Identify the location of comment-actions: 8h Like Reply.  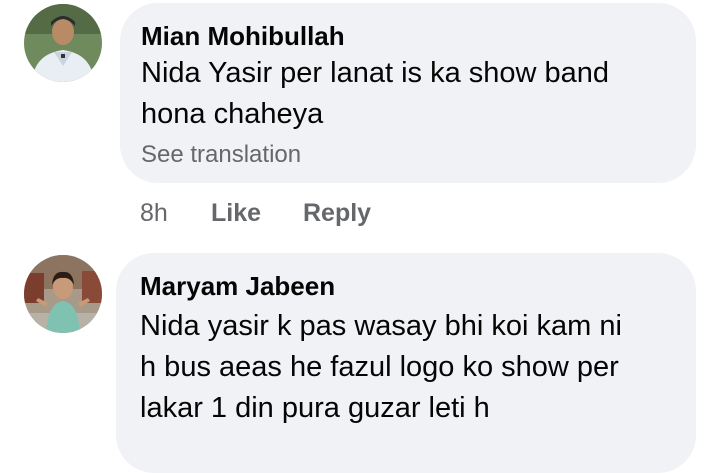
(290, 215).